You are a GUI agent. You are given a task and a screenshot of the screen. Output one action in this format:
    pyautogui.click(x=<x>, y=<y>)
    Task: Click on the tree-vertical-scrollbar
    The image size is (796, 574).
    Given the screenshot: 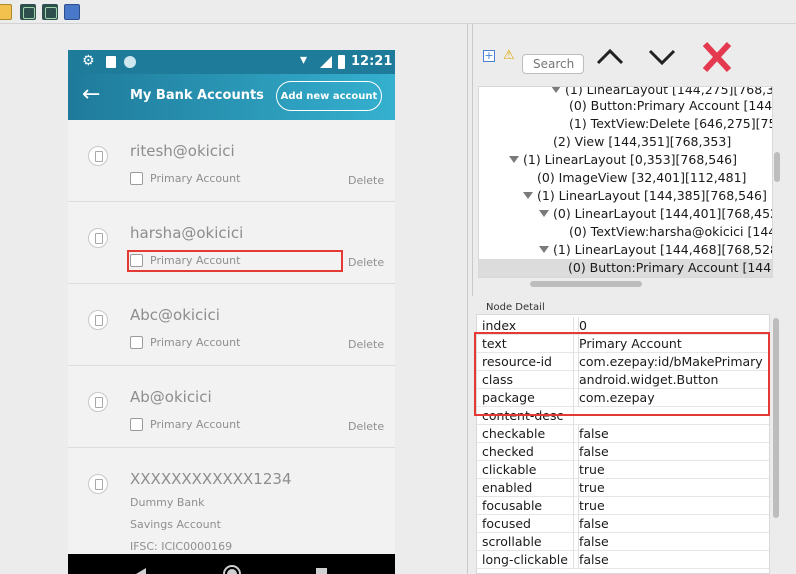 What is the action you would take?
    pyautogui.click(x=777, y=167)
    